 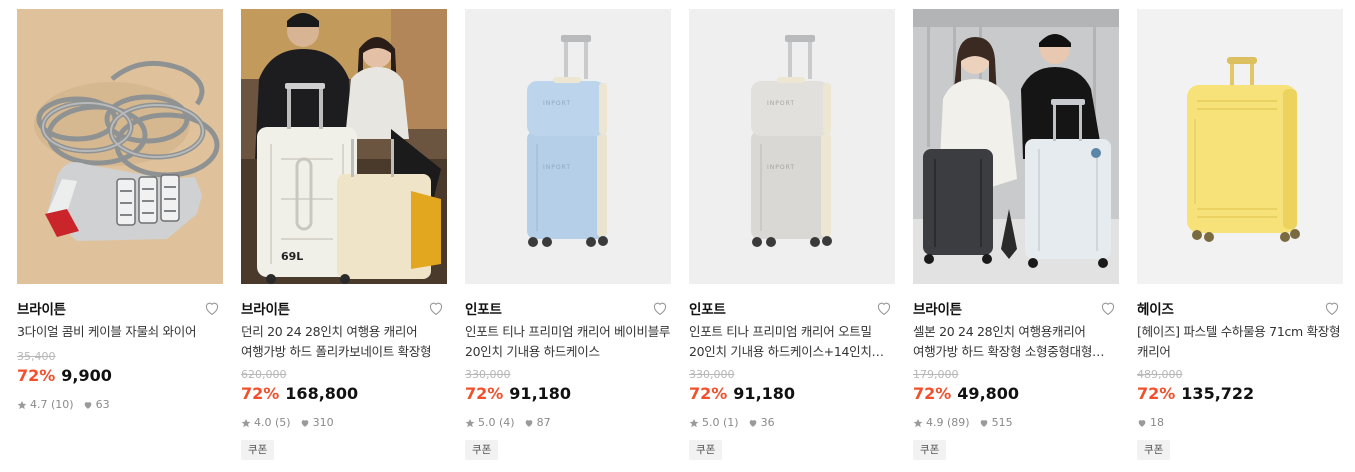 I want to click on review-meta: 5.0 (1) 36, so click(x=736, y=422).